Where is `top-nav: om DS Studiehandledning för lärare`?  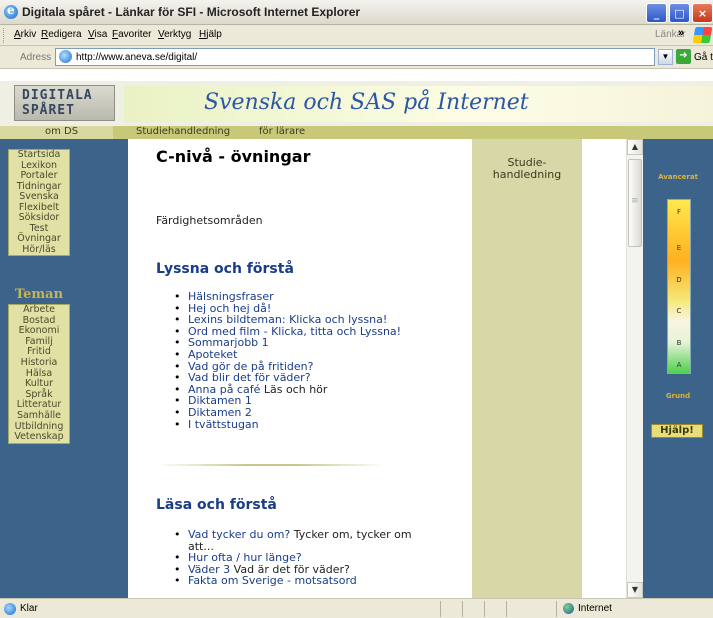 top-nav: om DS Studiehandledning för lärare is located at coordinates (356, 132).